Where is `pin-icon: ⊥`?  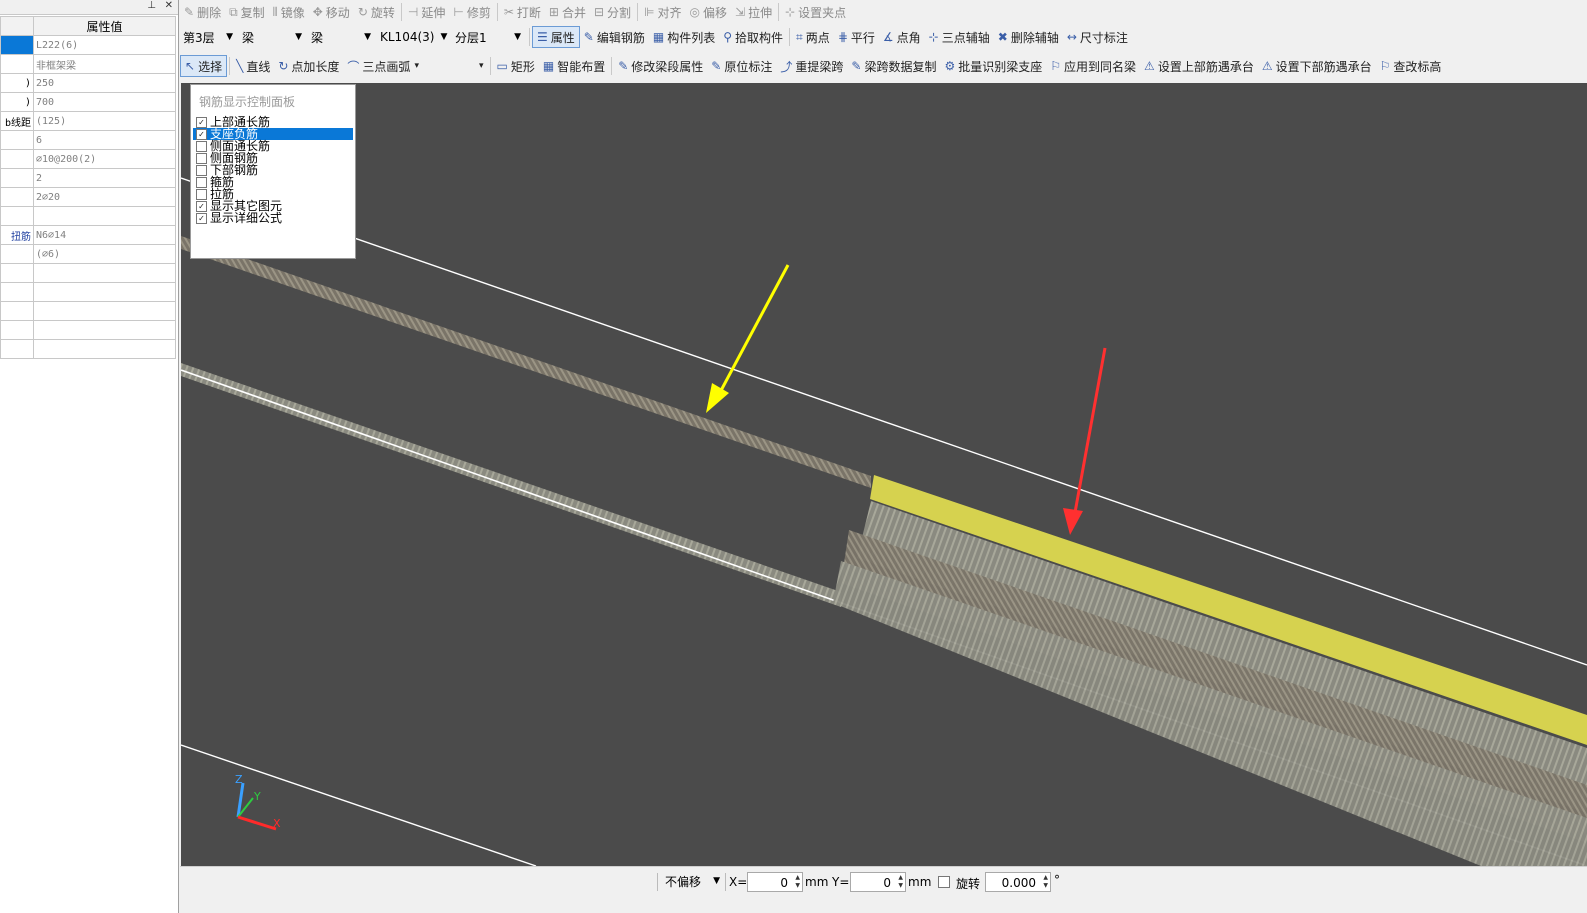 pin-icon: ⊥ is located at coordinates (151, 5).